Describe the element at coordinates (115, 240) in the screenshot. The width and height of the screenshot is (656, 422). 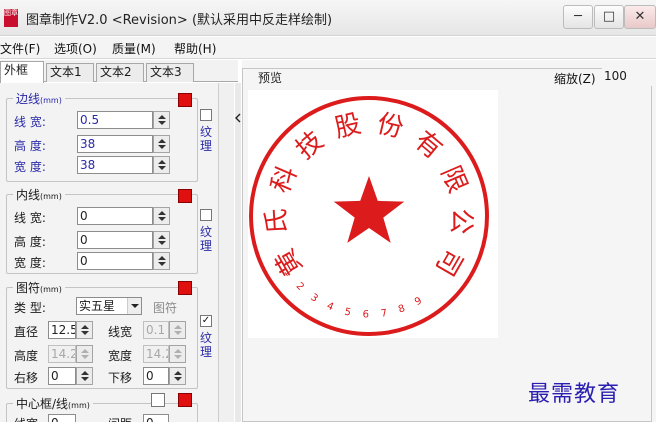
I see `inner-height-input: 0` at that location.